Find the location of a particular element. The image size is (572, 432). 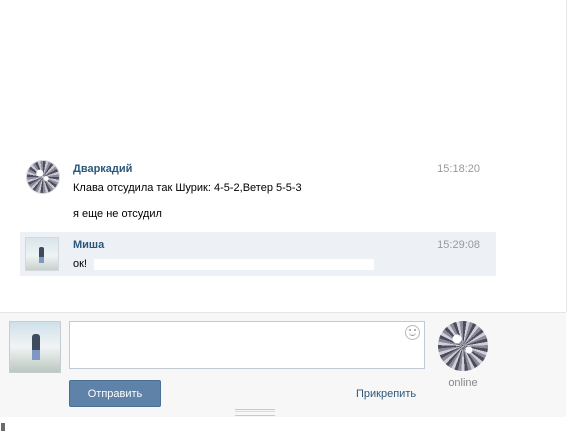

message-author: Дваркадий is located at coordinates (102, 169).